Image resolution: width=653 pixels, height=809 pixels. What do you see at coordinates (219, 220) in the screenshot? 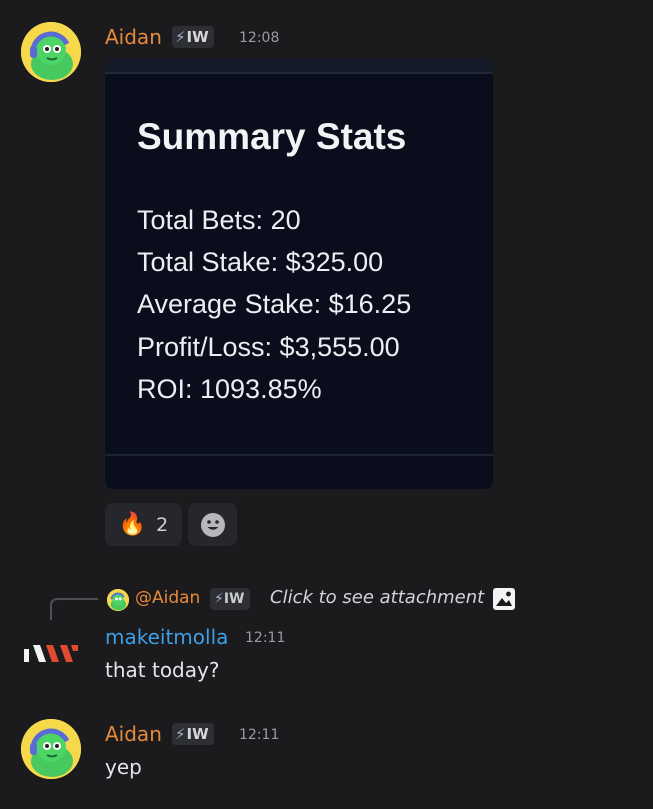
I see `stat-total-bets: Total Bets: 20` at bounding box center [219, 220].